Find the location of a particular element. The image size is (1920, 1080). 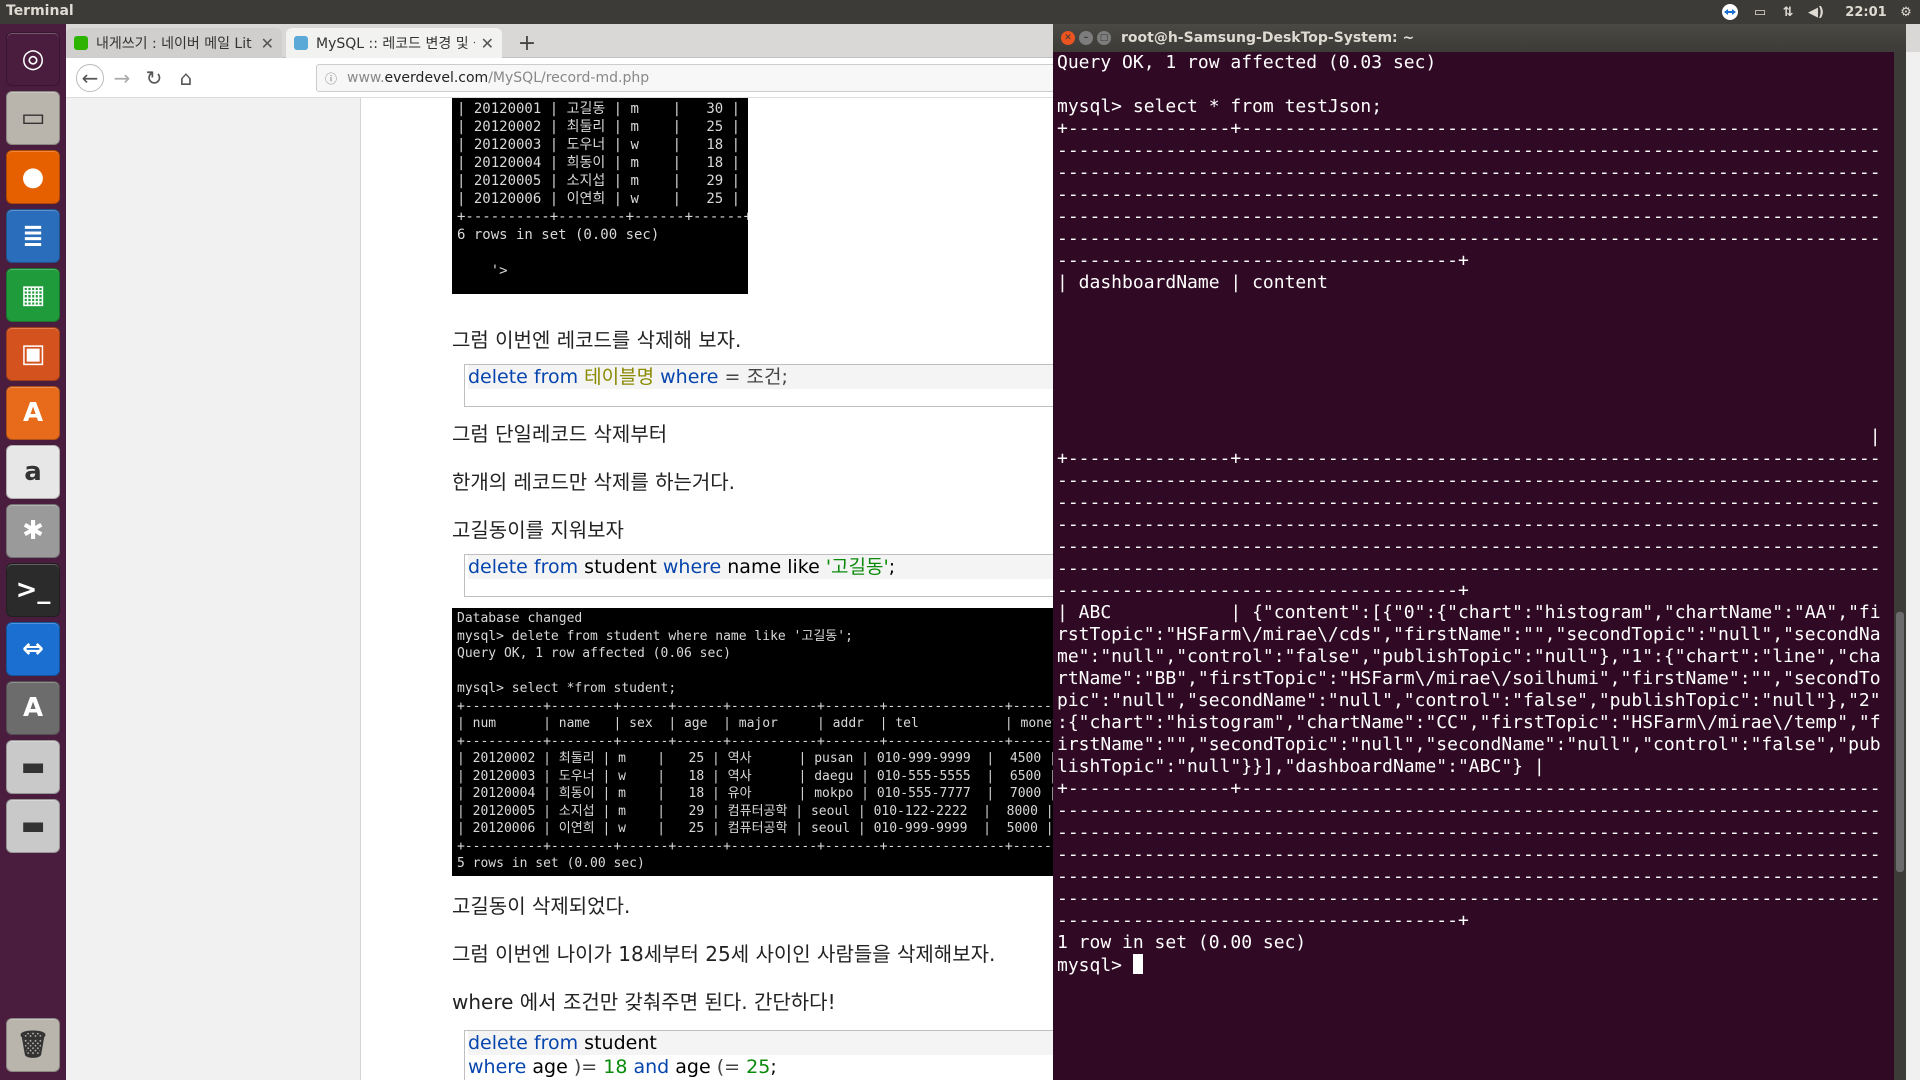

terminal-titlebar: ✕ – □ root@h-Samsung-DeskTop-System: ~ is located at coordinates (1479, 38).